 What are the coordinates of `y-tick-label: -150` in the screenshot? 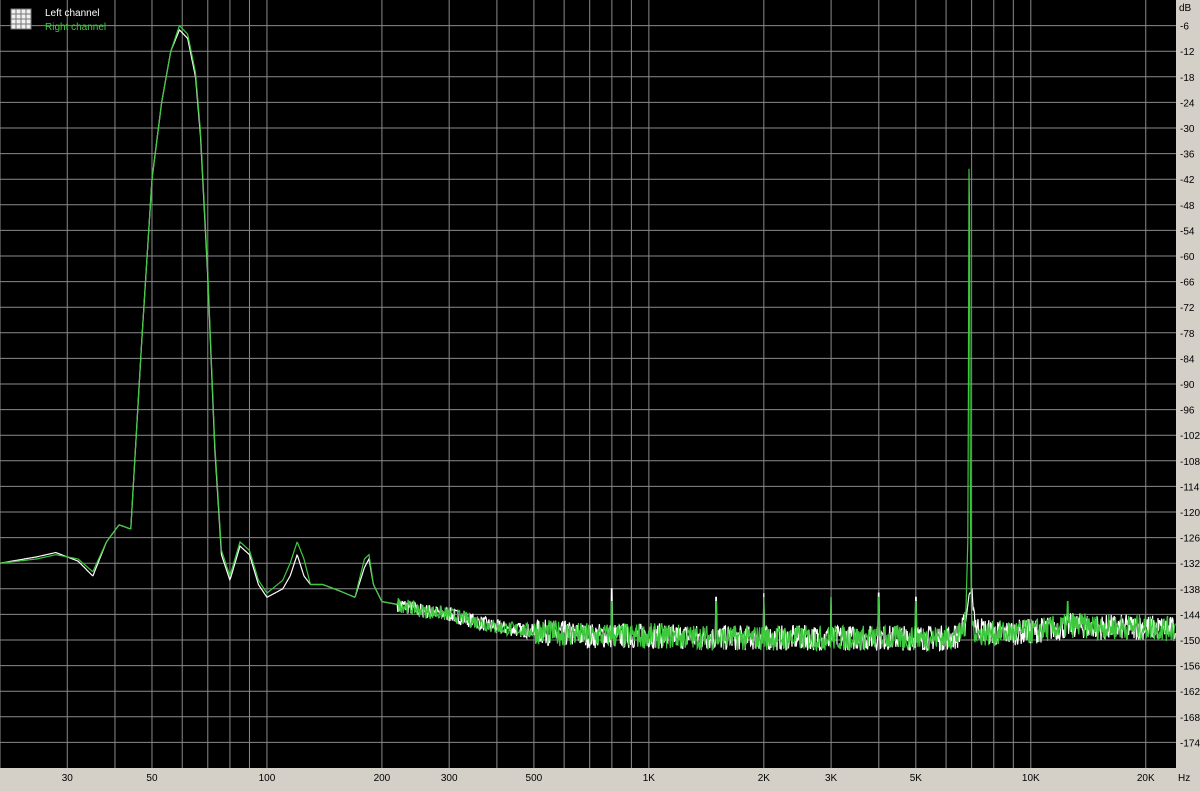 It's located at (1190, 641).